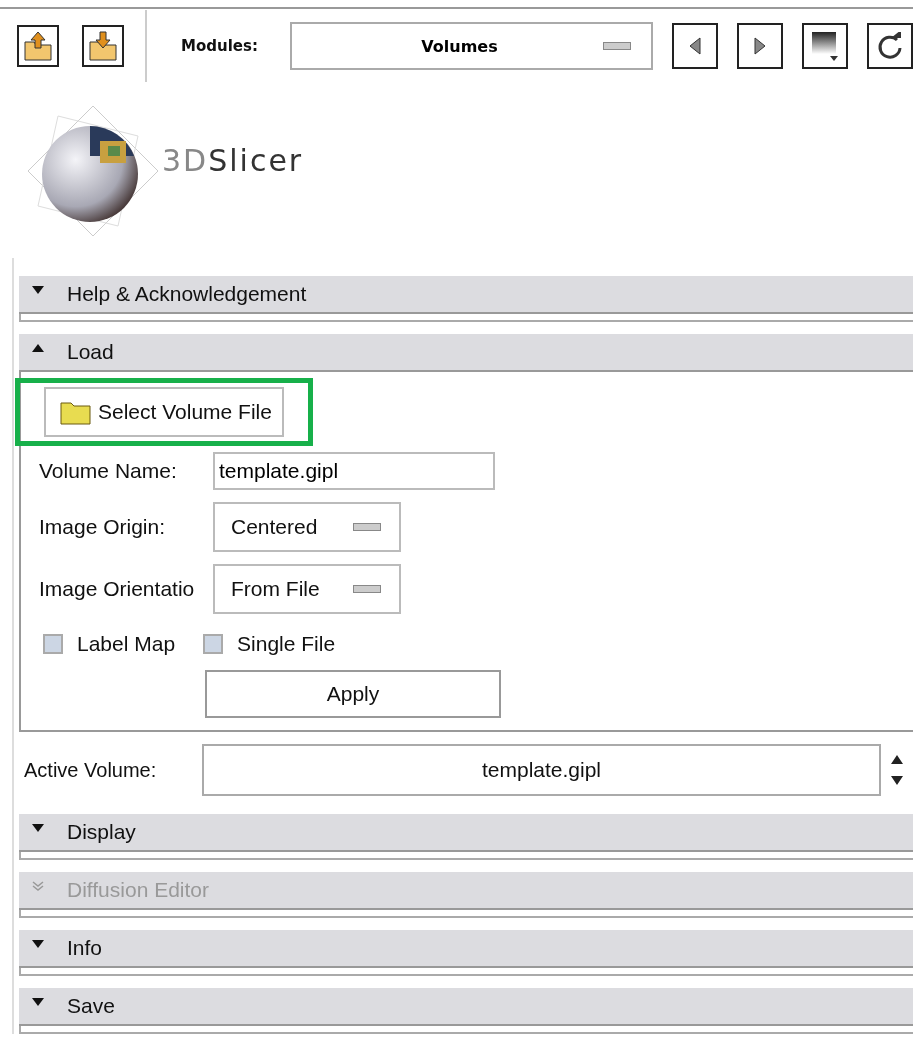 The image size is (913, 1045). What do you see at coordinates (38, 886) in the screenshot?
I see `double-chevron-icon` at bounding box center [38, 886].